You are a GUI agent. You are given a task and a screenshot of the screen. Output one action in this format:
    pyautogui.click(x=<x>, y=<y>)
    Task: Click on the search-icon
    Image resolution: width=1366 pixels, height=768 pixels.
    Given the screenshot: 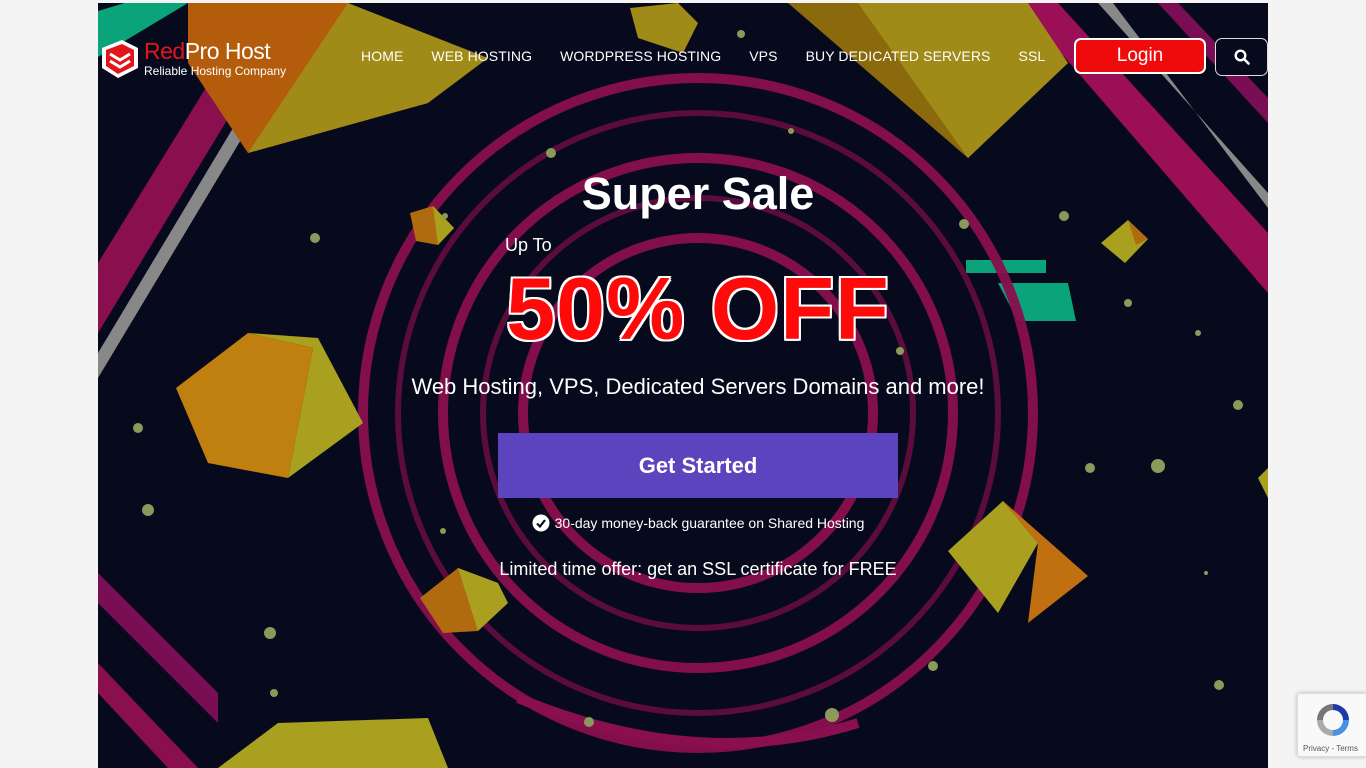 What is the action you would take?
    pyautogui.click(x=1241, y=57)
    